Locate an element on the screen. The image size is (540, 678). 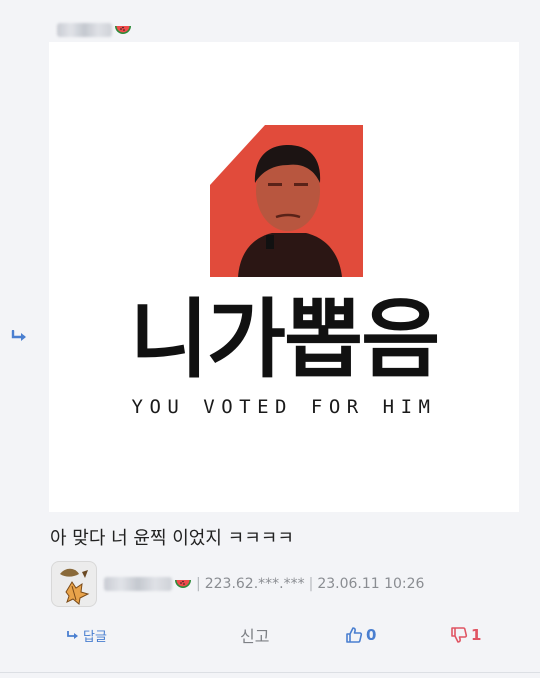
avatar is located at coordinates (74, 584).